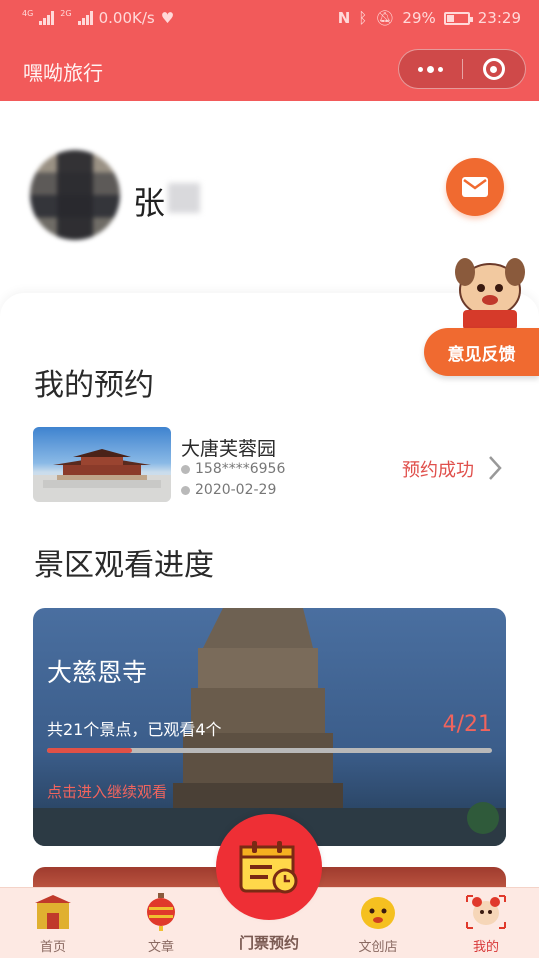 Image resolution: width=539 pixels, height=958 pixels. I want to click on profile-mascot-icon, so click(486, 912).